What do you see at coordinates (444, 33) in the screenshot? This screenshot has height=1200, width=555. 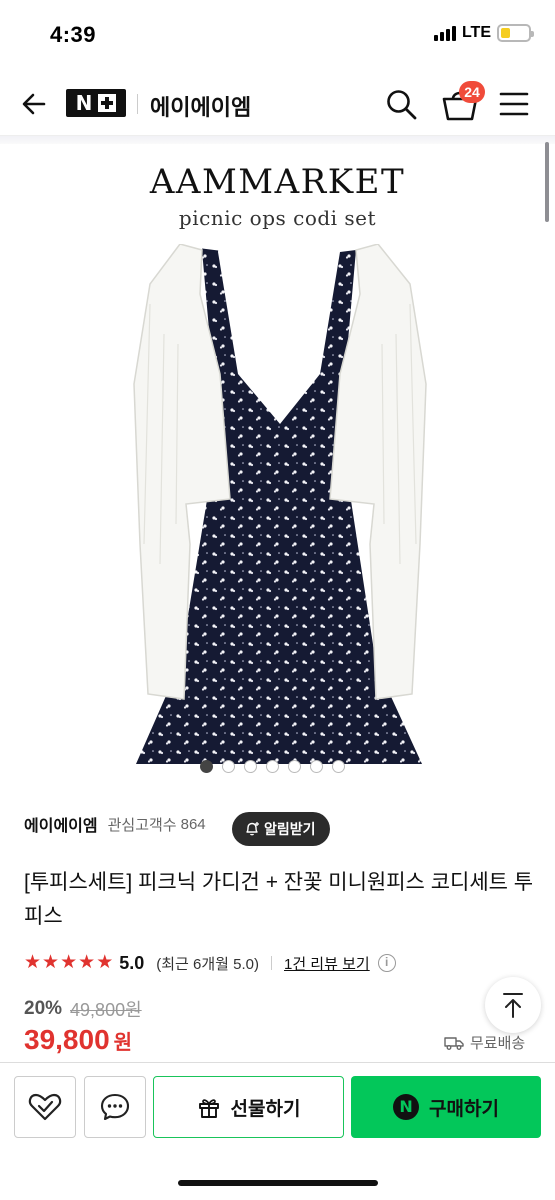 I see `signal-icon` at bounding box center [444, 33].